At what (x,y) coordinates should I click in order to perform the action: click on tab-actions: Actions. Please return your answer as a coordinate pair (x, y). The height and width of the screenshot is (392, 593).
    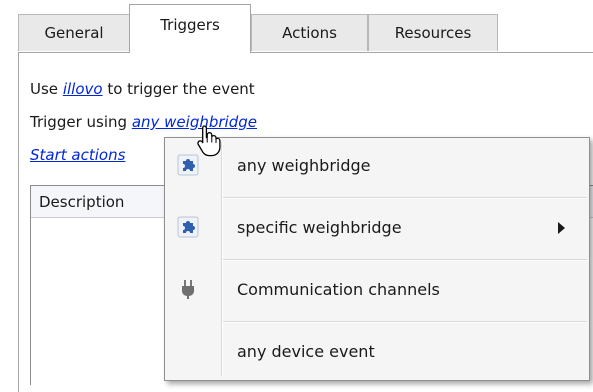
    Looking at the image, I should click on (309, 32).